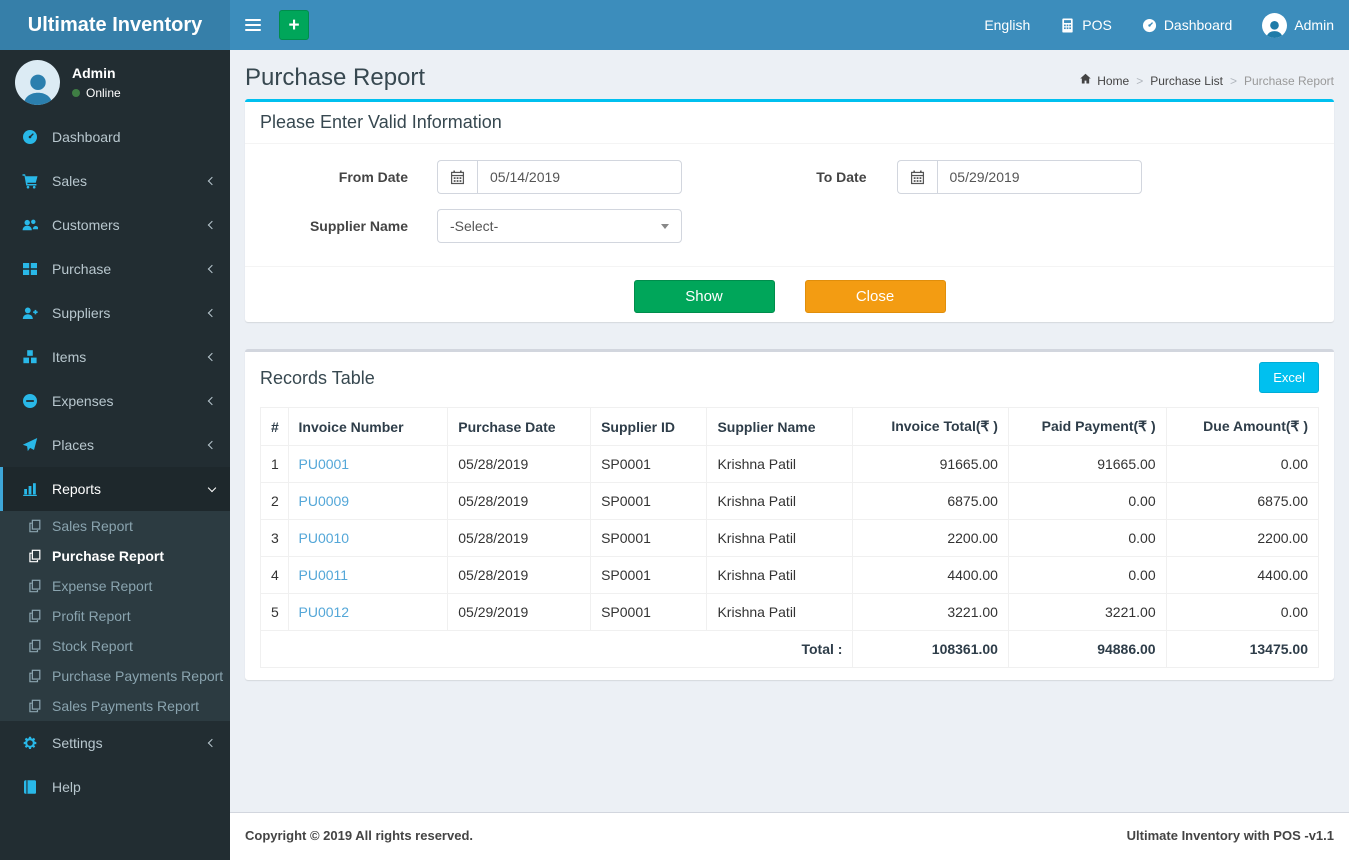 Image resolution: width=1349 pixels, height=860 pixels. I want to click on col-purchase-date: Purchase Date, so click(519, 426).